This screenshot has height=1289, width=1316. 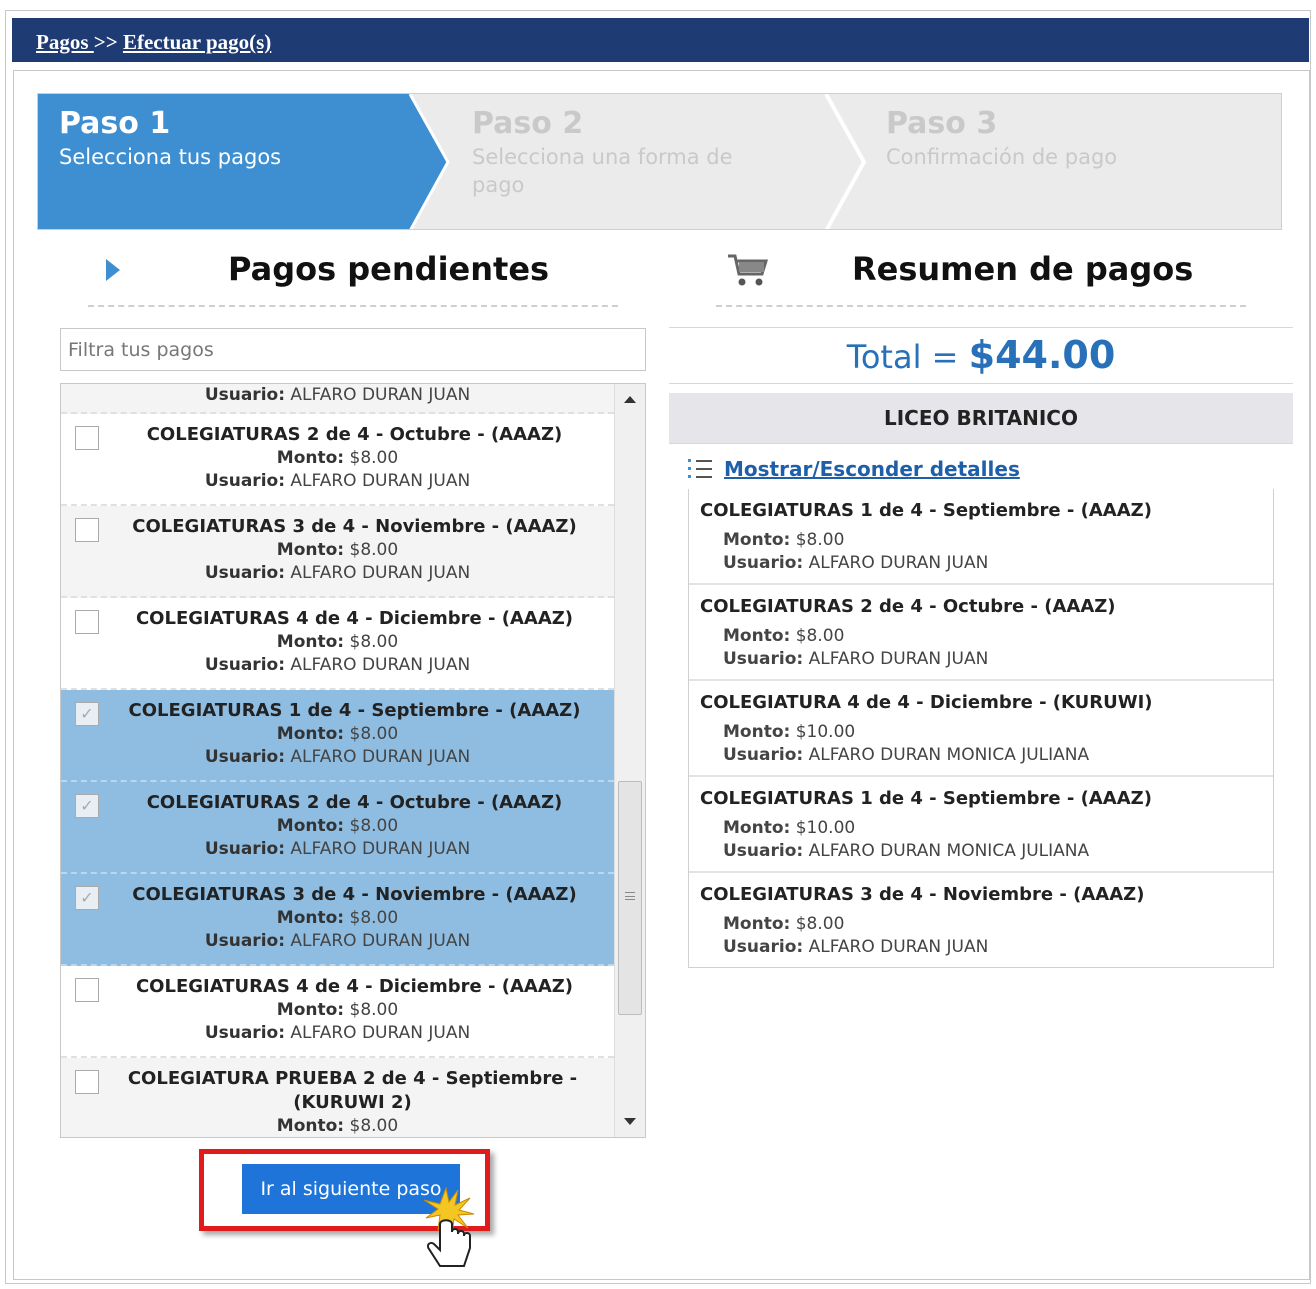 I want to click on list-icon, so click(x=700, y=468).